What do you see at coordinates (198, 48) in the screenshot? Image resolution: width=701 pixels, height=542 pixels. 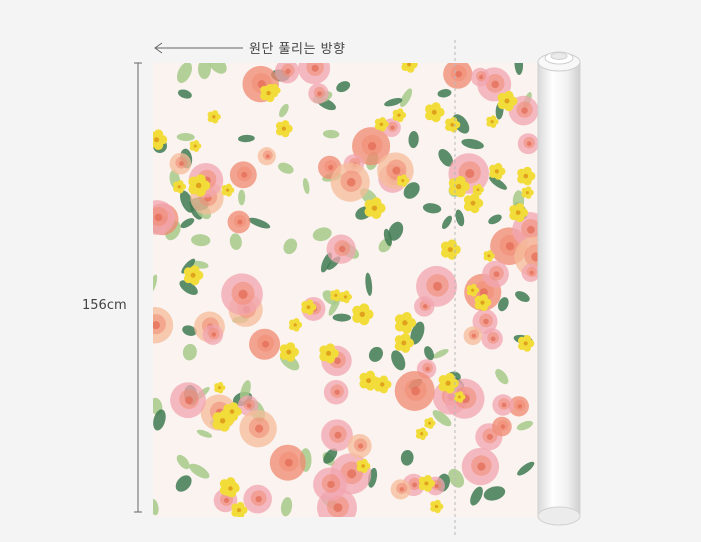 I see `arrow-left-icon` at bounding box center [198, 48].